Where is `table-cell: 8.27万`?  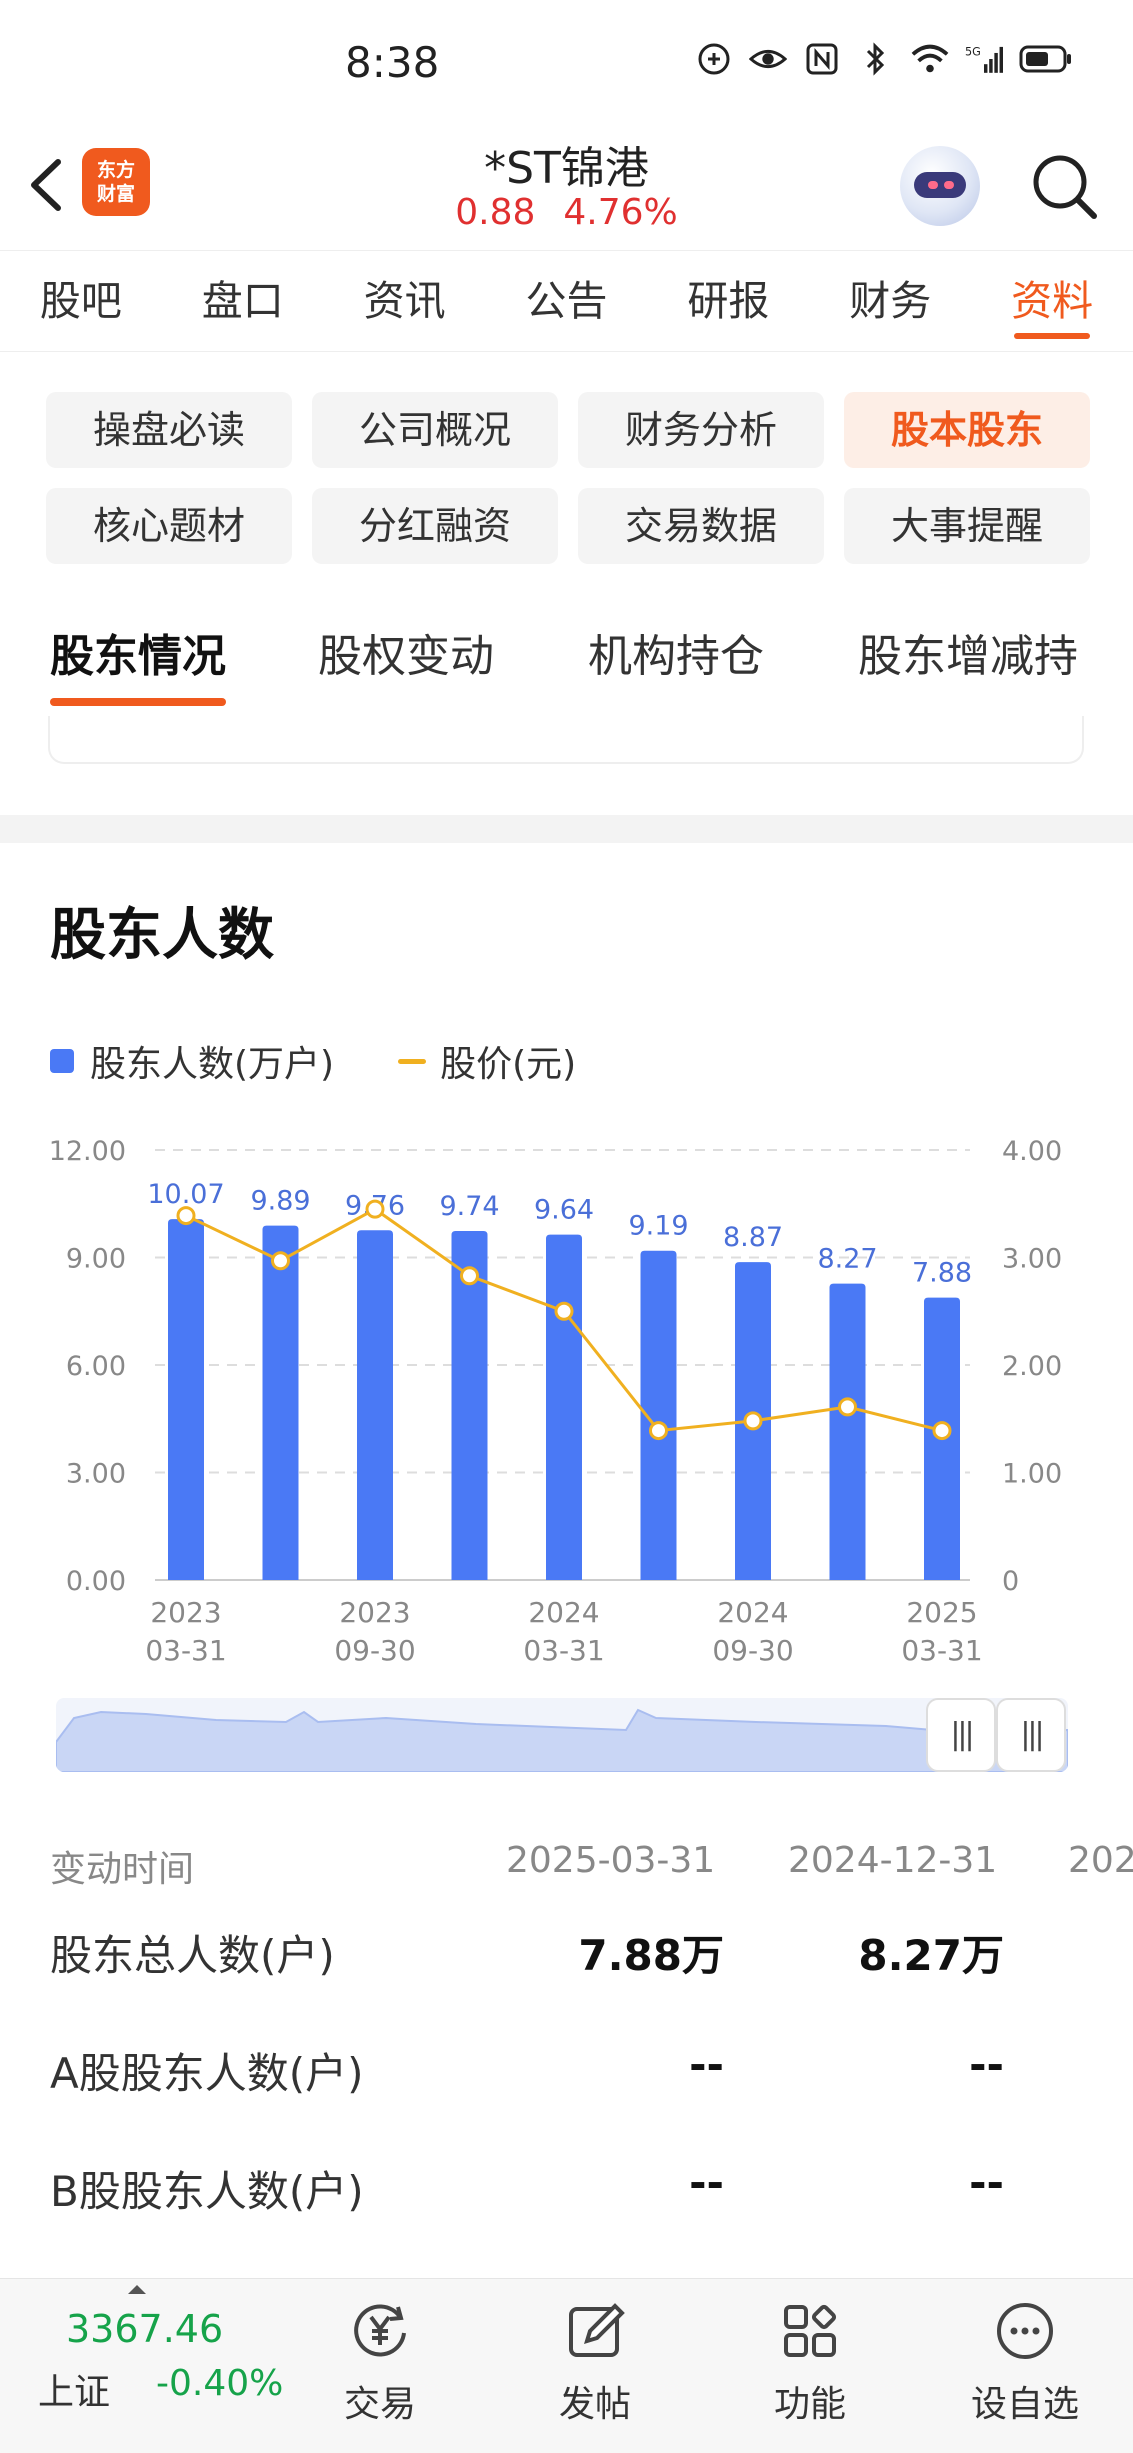
table-cell: 8.27万 is located at coordinates (931, 1955).